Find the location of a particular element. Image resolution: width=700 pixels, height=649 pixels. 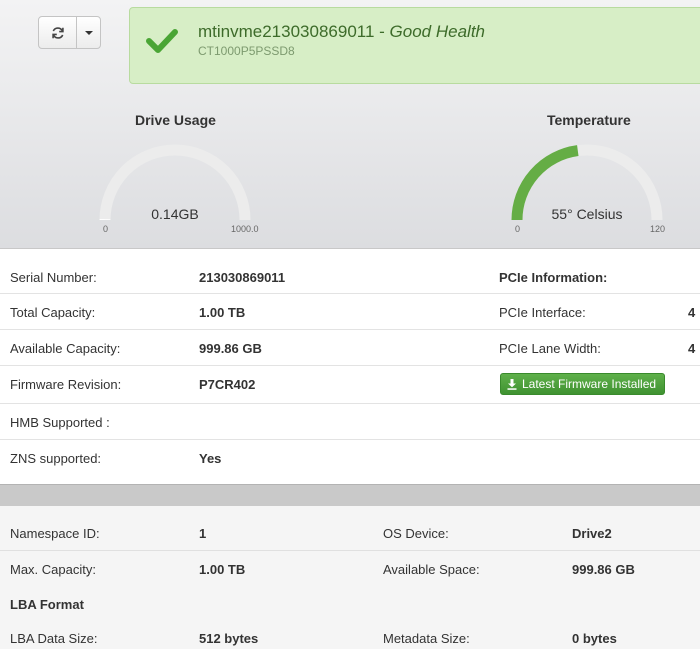

serial-value: 213030869011 is located at coordinates (242, 277).